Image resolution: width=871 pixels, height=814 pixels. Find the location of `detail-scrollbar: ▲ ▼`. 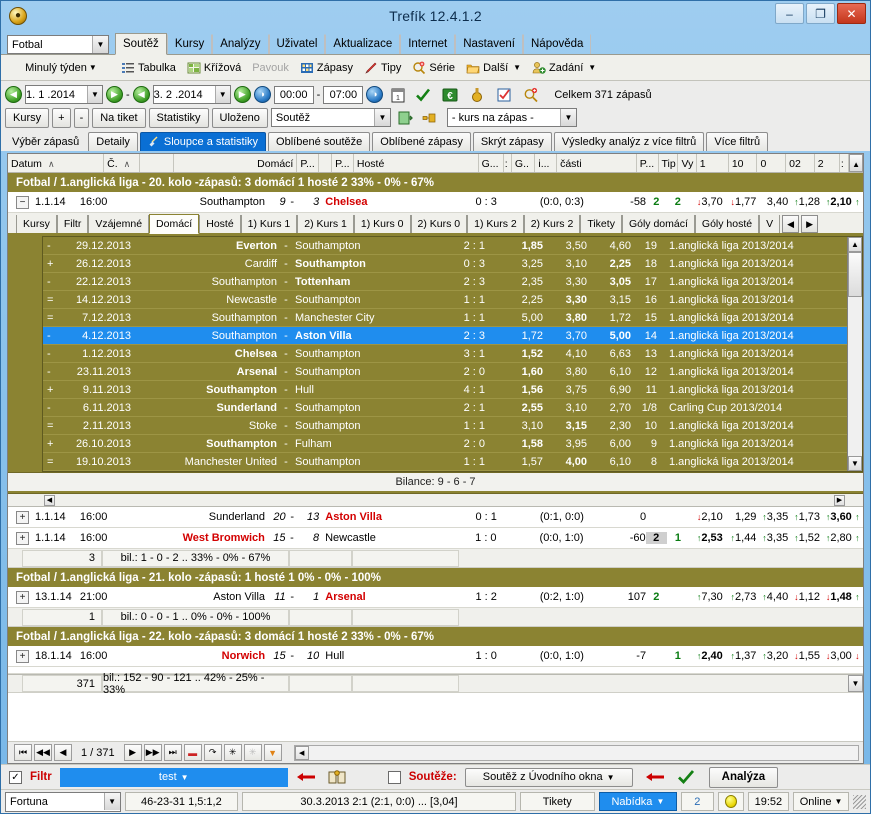

detail-scrollbar: ▲ ▼ is located at coordinates (854, 354).